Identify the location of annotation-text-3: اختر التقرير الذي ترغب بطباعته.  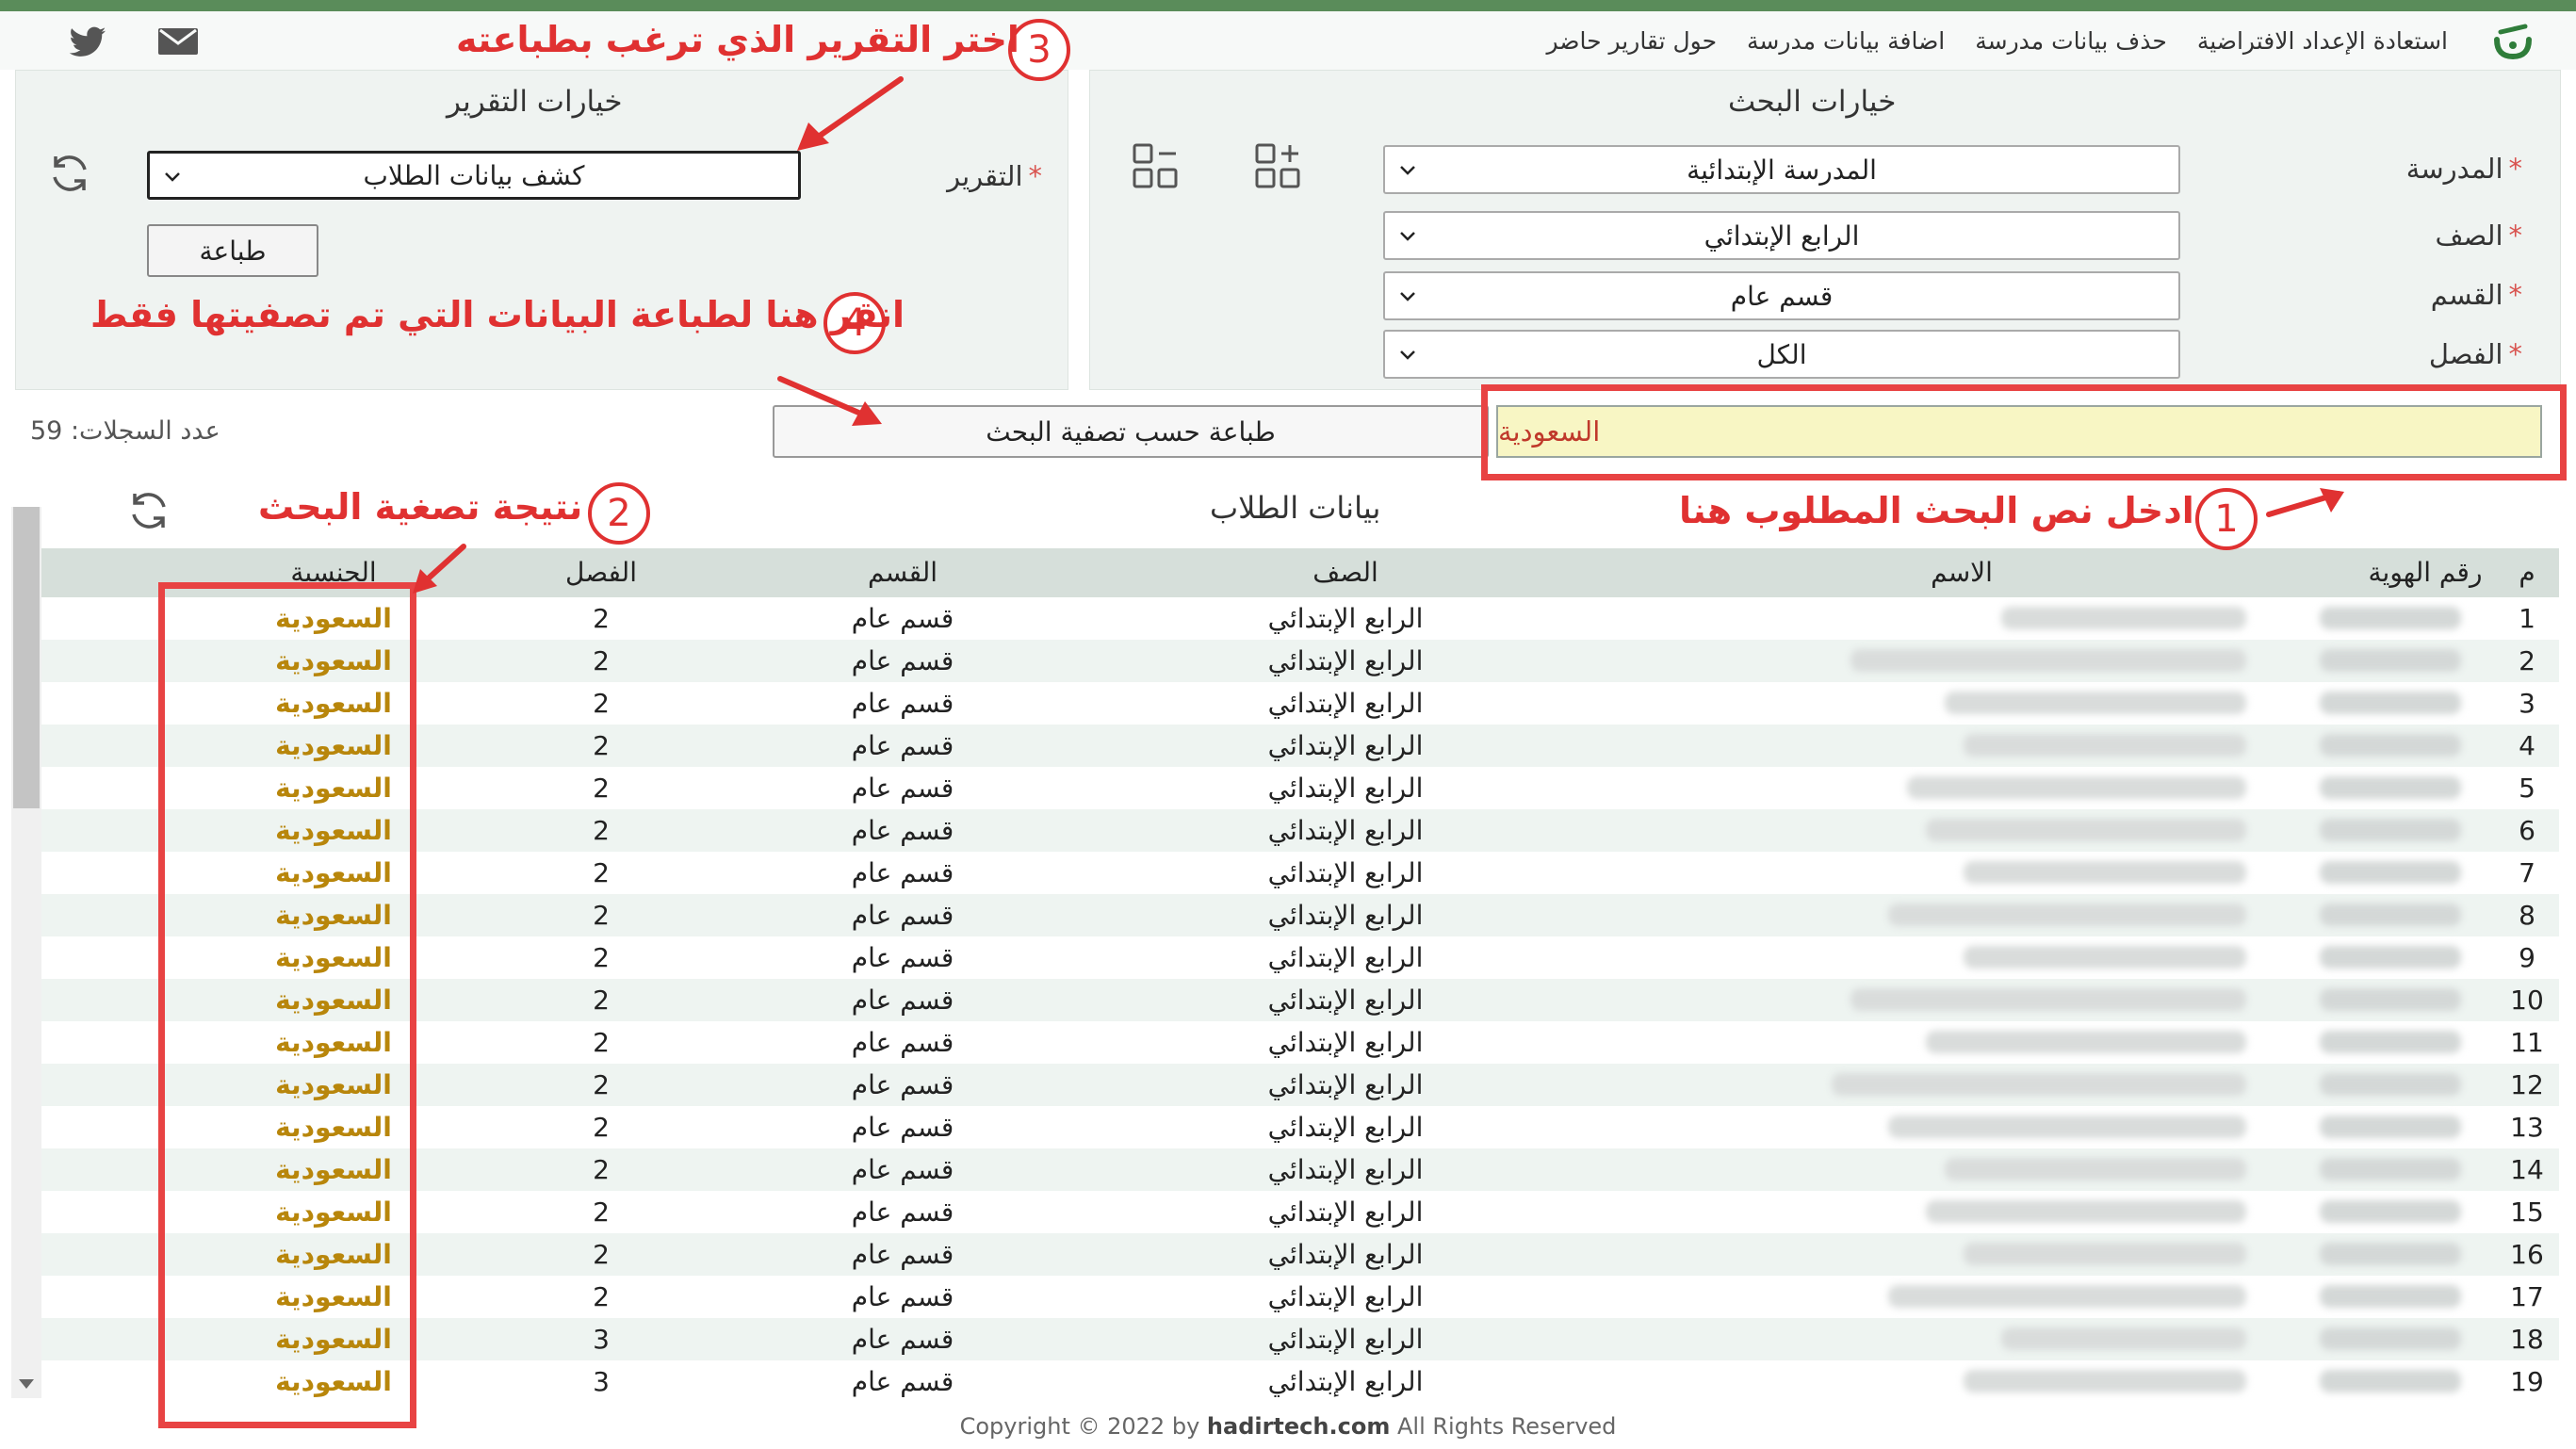
(737, 39).